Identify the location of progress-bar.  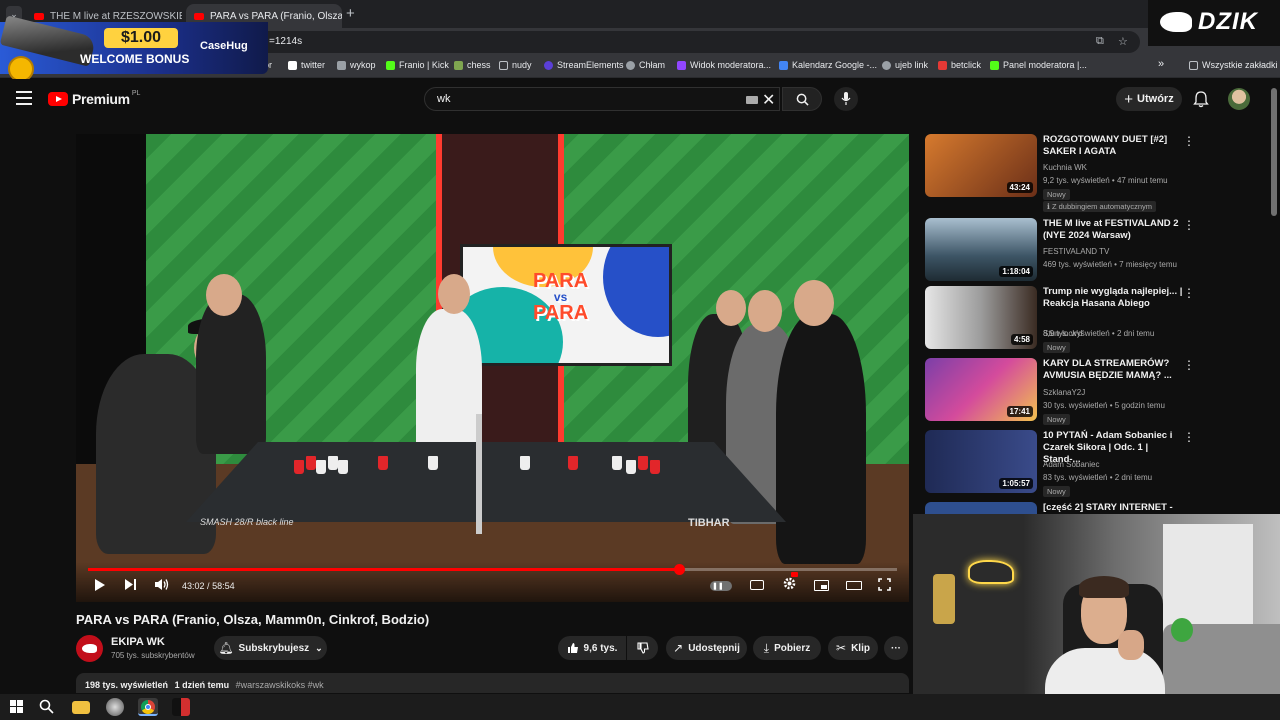
(492, 569).